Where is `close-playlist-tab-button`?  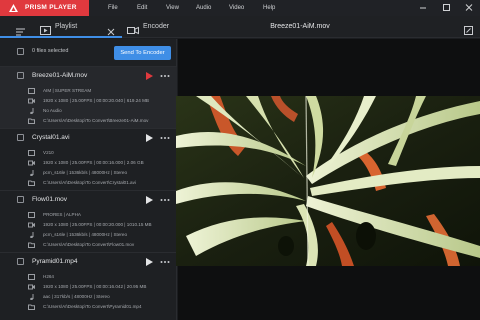 close-playlist-tab-button is located at coordinates (111, 29).